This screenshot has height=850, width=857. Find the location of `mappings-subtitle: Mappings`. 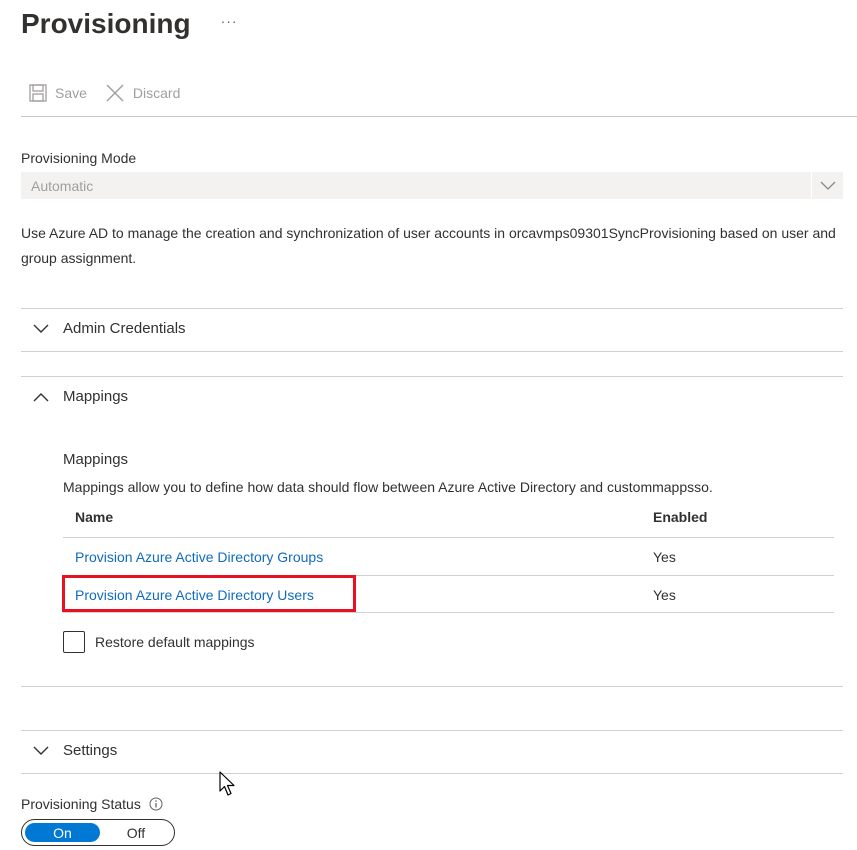

mappings-subtitle: Mappings is located at coordinates (96, 459).